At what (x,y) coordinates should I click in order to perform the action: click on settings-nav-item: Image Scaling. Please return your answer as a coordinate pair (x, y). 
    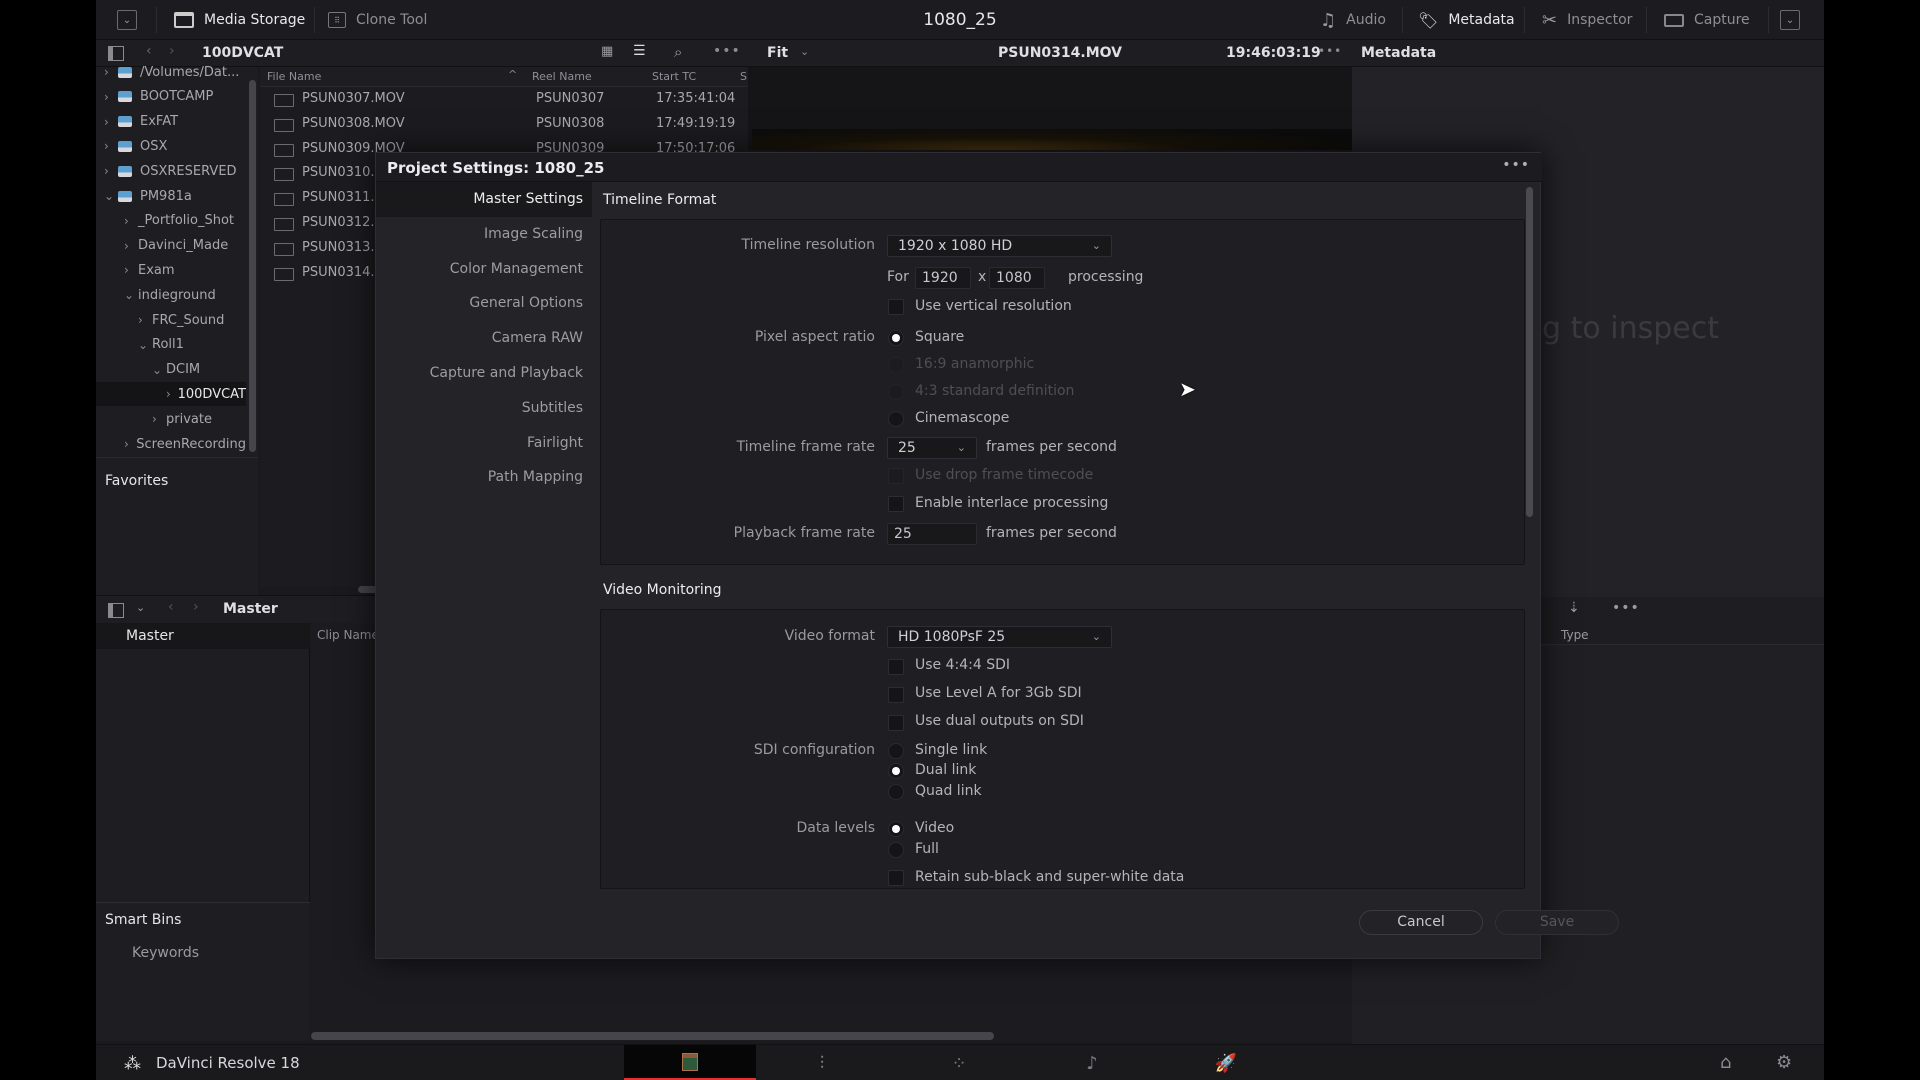
    Looking at the image, I should click on (533, 234).